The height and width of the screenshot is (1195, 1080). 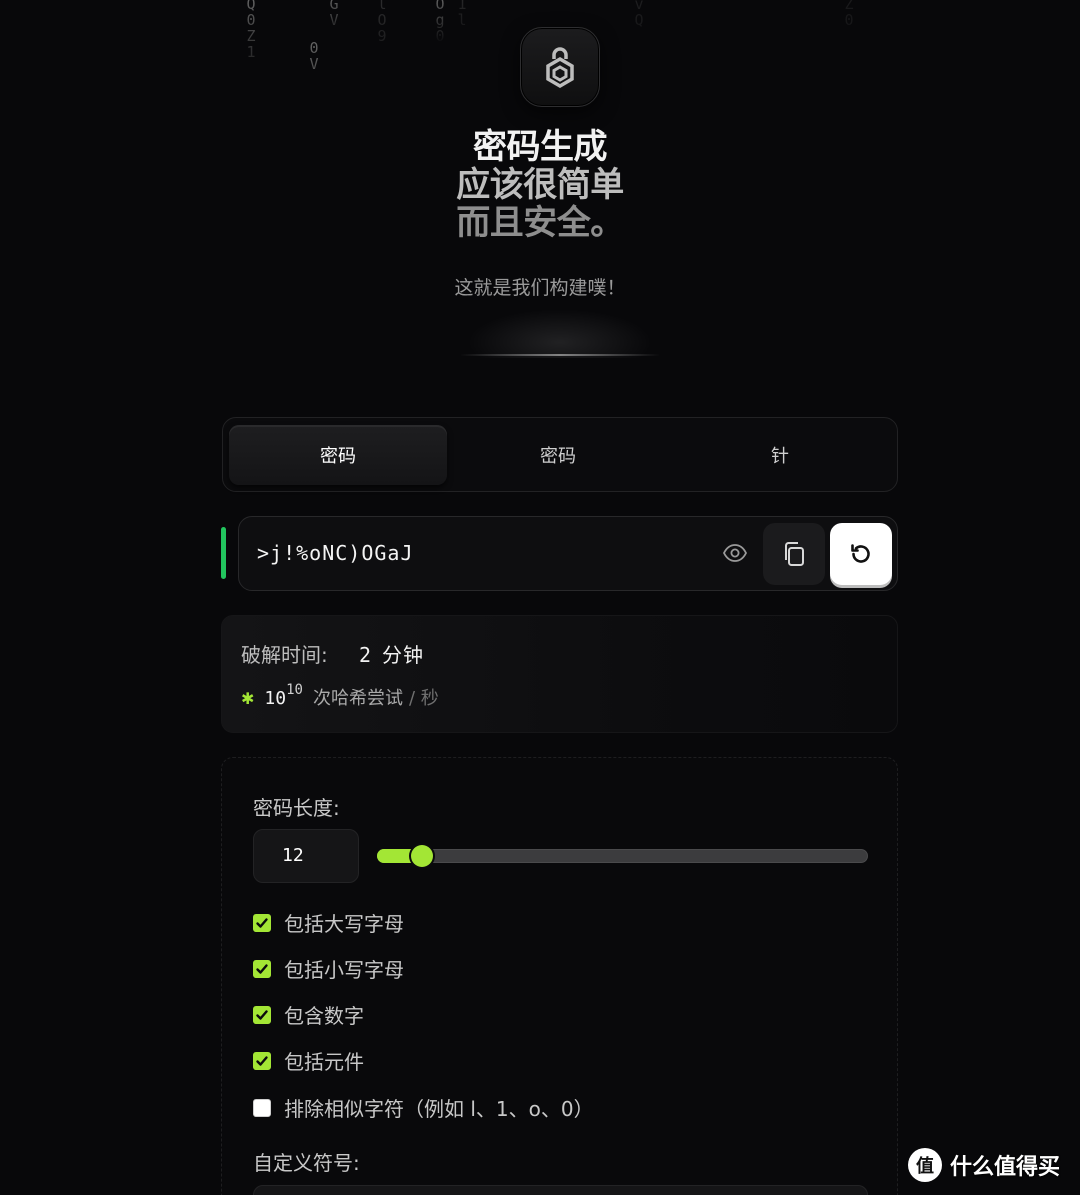 I want to click on hash-rate-base: 10, so click(x=275, y=698).